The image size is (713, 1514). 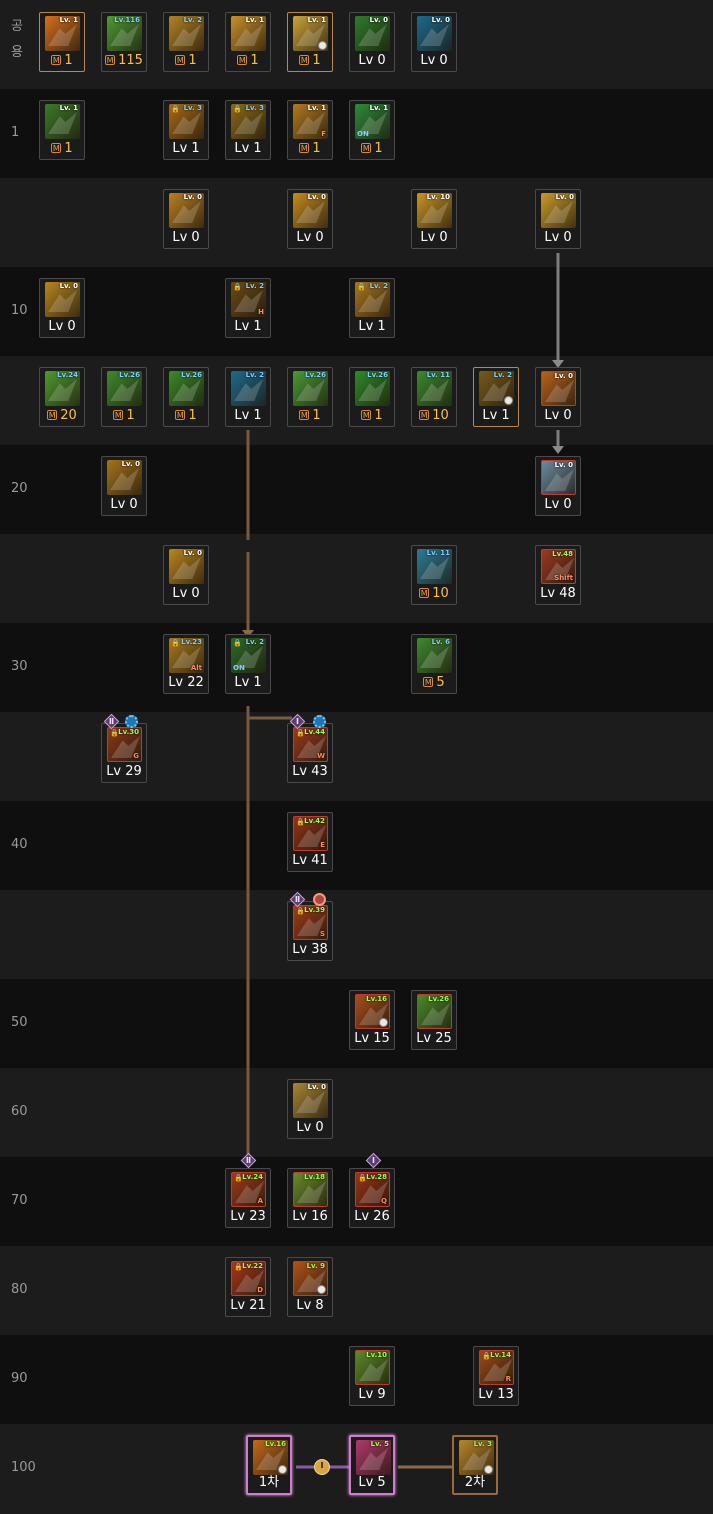 What do you see at coordinates (186, 33) in the screenshot?
I see `gold-runner-icon: Lv. 2` at bounding box center [186, 33].